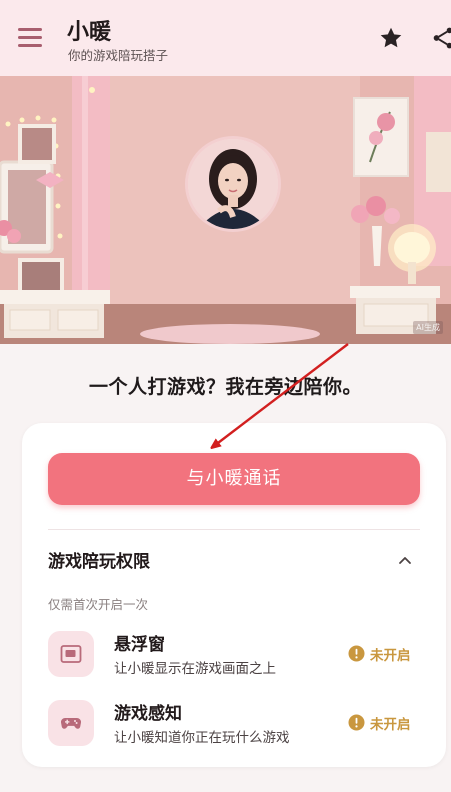  What do you see at coordinates (428, 327) in the screenshot?
I see `ai-generated-badge: AI生成` at bounding box center [428, 327].